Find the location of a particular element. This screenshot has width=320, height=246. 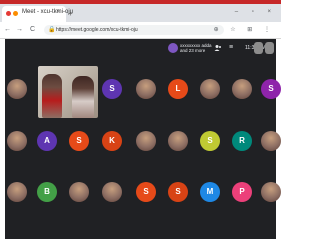

meet-header: xxxxxxxxx adda and 23 more ≡ 11:39 AM is located at coordinates (140, 48).